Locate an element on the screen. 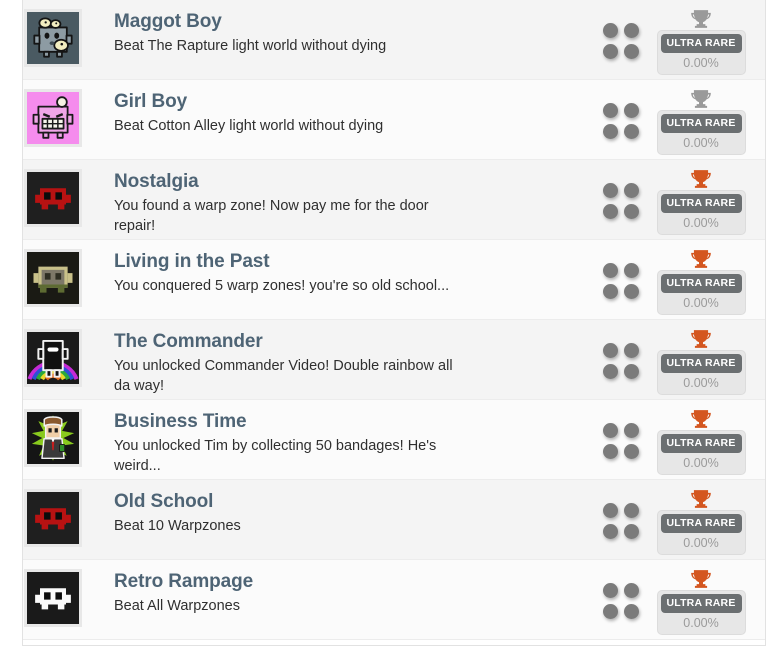 The height and width of the screenshot is (653, 782). commander-video-avatar is located at coordinates (53, 358).